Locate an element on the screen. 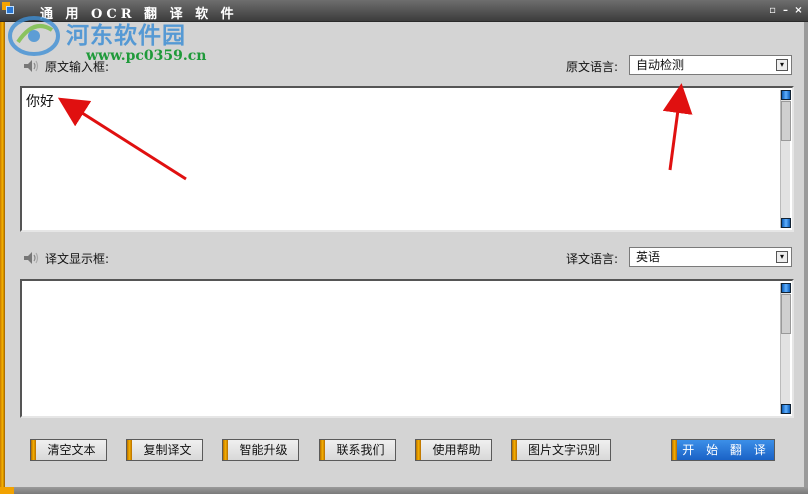  watermark-site-name: 河东软件园 is located at coordinates (126, 35).